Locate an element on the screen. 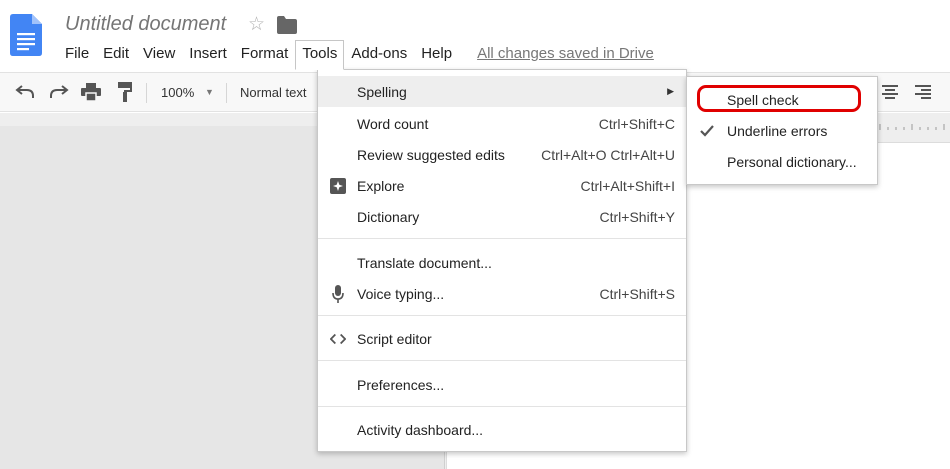 The height and width of the screenshot is (469, 950). menu-item-shortcut: Ctrl+Shift+Y is located at coordinates (637, 216).